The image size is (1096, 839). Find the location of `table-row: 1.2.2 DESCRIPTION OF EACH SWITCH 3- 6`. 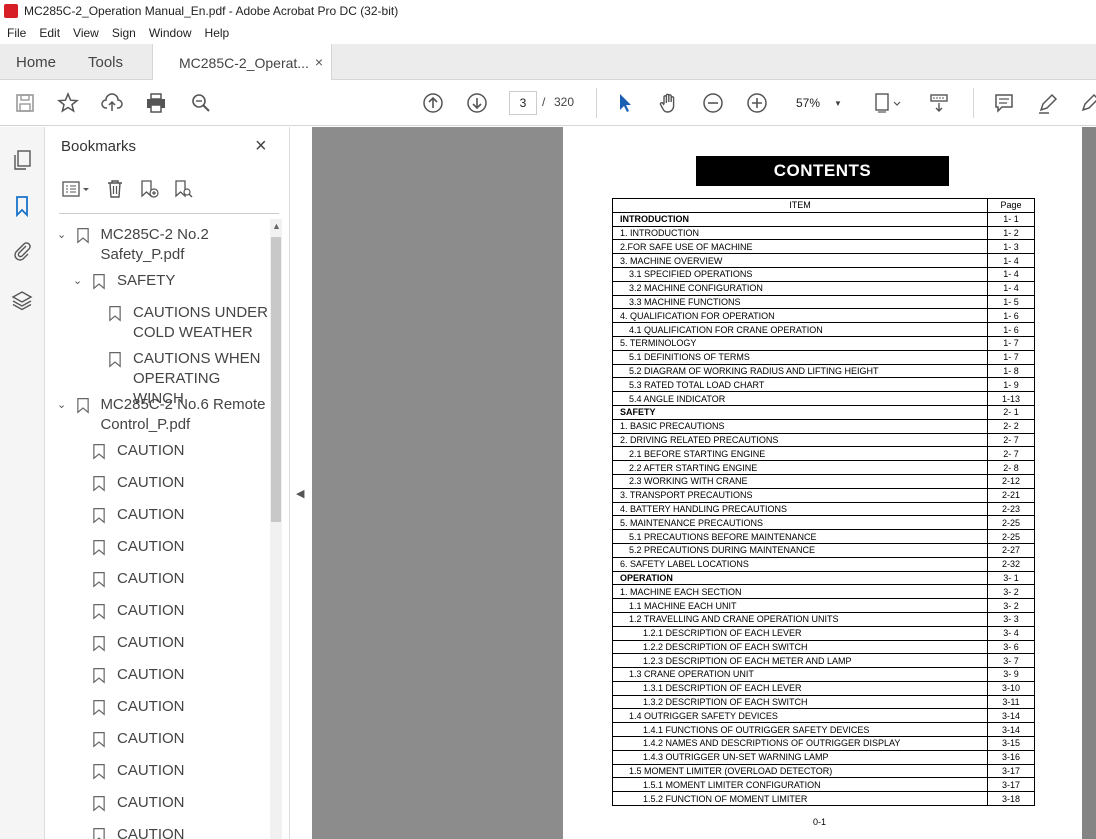

table-row: 1.2.2 DESCRIPTION OF EACH SWITCH 3- 6 is located at coordinates (823, 647).